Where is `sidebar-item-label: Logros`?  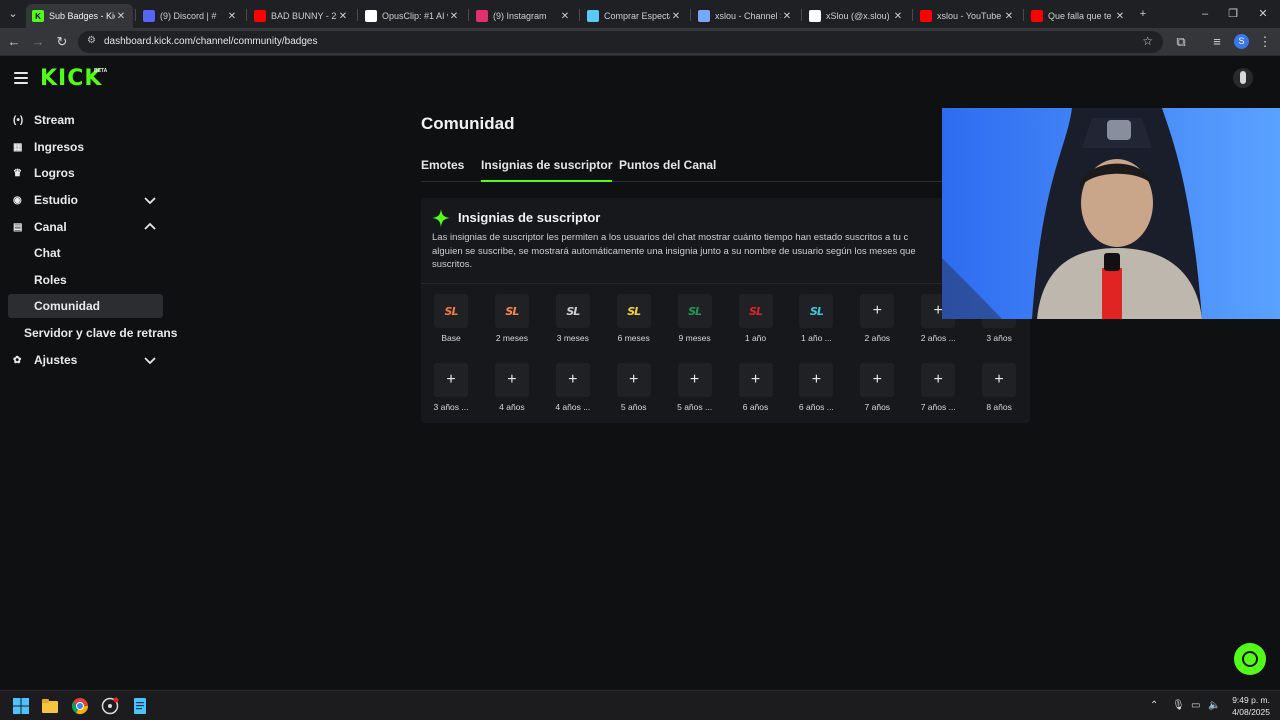 sidebar-item-label: Logros is located at coordinates (54, 173).